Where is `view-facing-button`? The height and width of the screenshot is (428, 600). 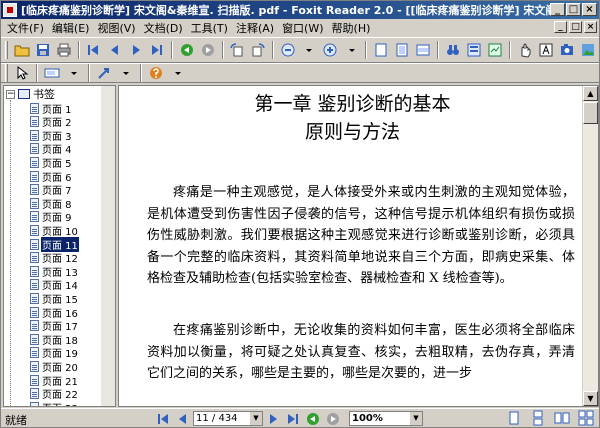 view-facing-button is located at coordinates (562, 418).